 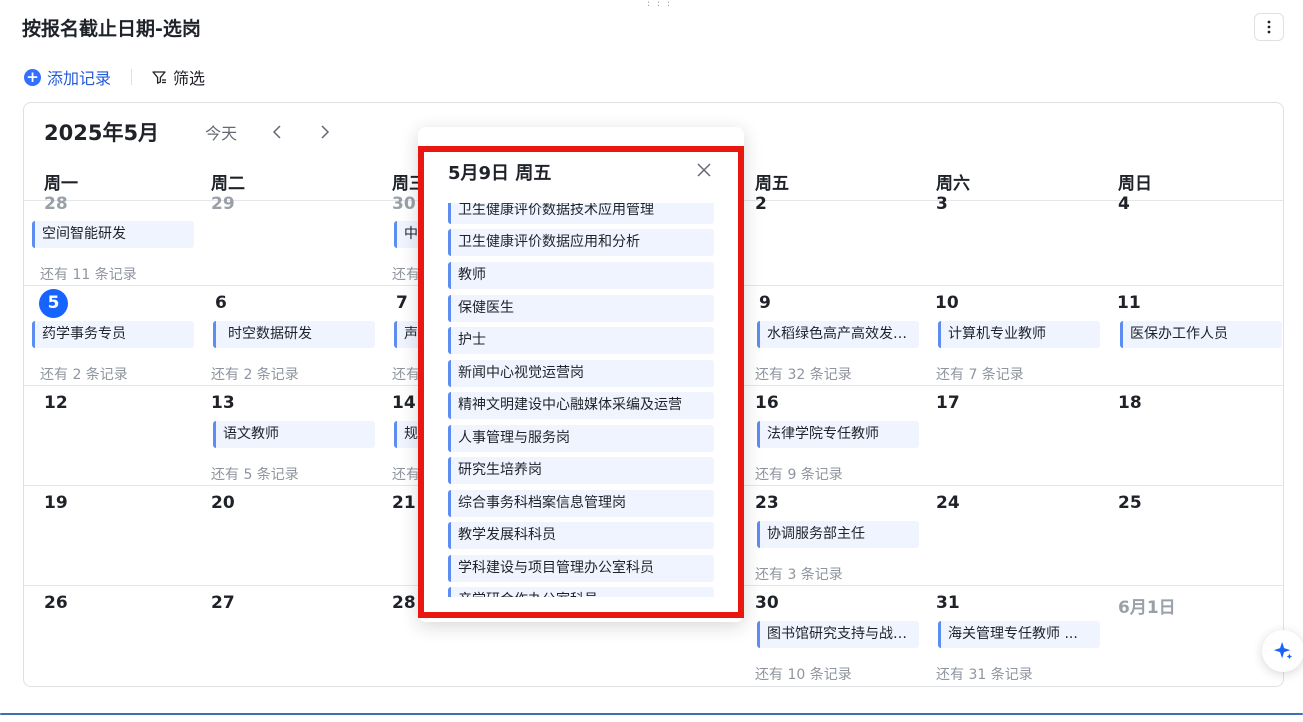 What do you see at coordinates (56, 503) in the screenshot?
I see `day-number: 19` at bounding box center [56, 503].